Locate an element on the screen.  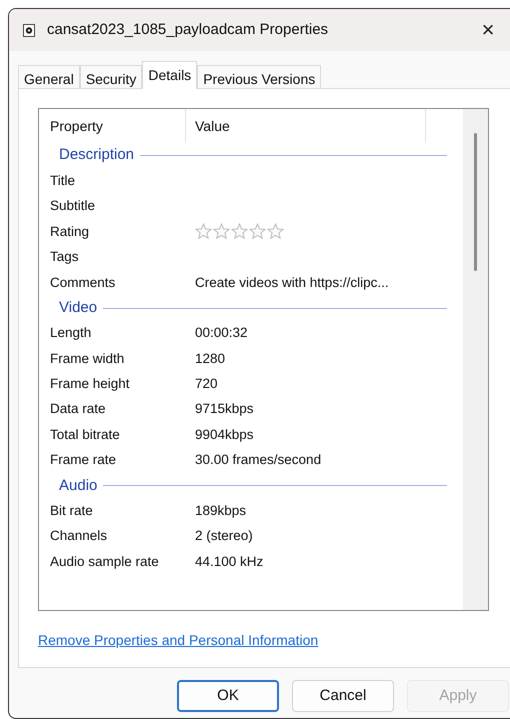
property-name: Frame width is located at coordinates (87, 359).